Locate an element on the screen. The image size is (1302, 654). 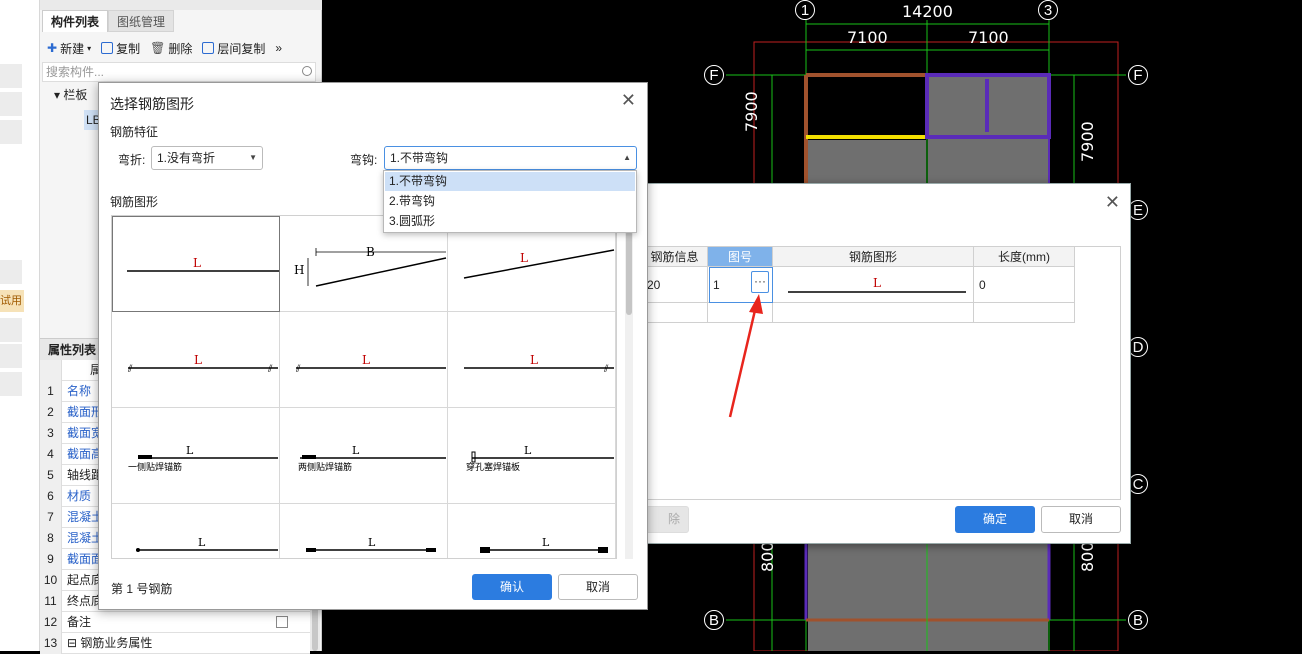
expand-icon: ▾ is located at coordinates (58, 95).